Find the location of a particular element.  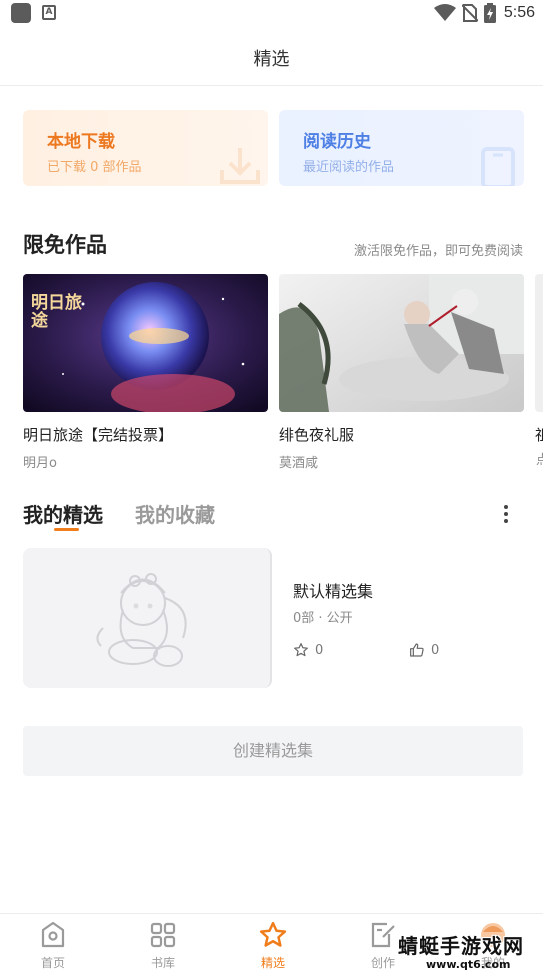

local-download-title: 本地下载 is located at coordinates (81, 142).